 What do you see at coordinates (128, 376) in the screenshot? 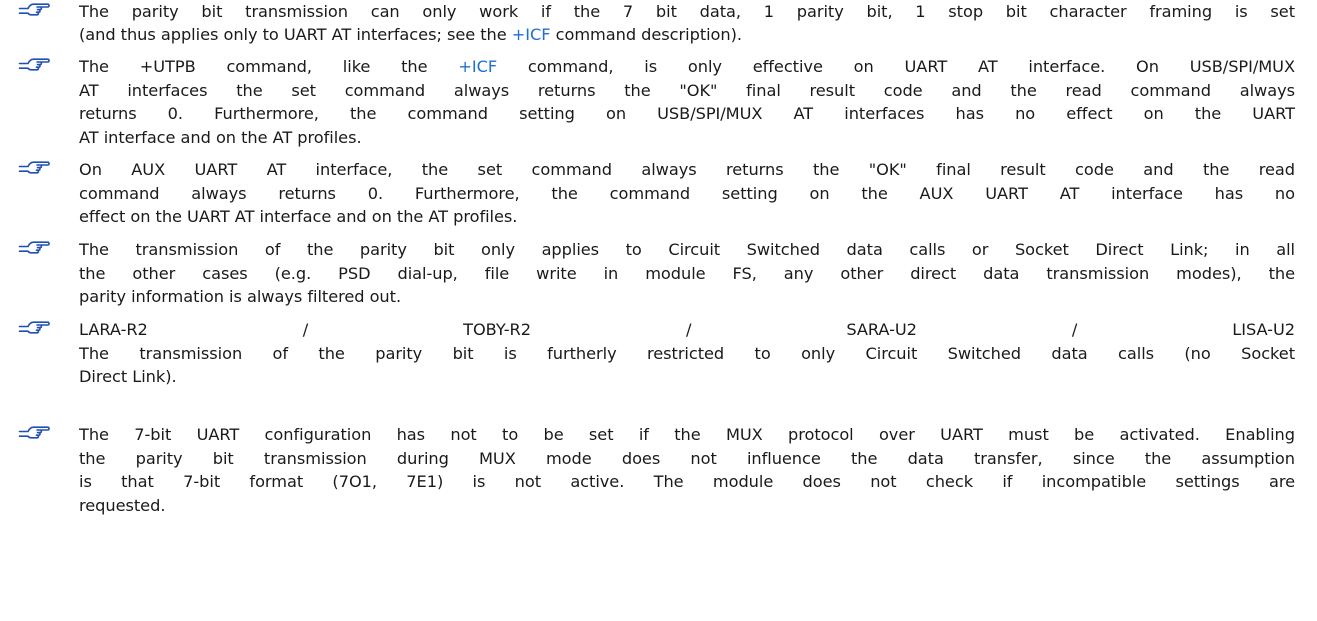
I see `note-text-run: Direct Link).` at bounding box center [128, 376].